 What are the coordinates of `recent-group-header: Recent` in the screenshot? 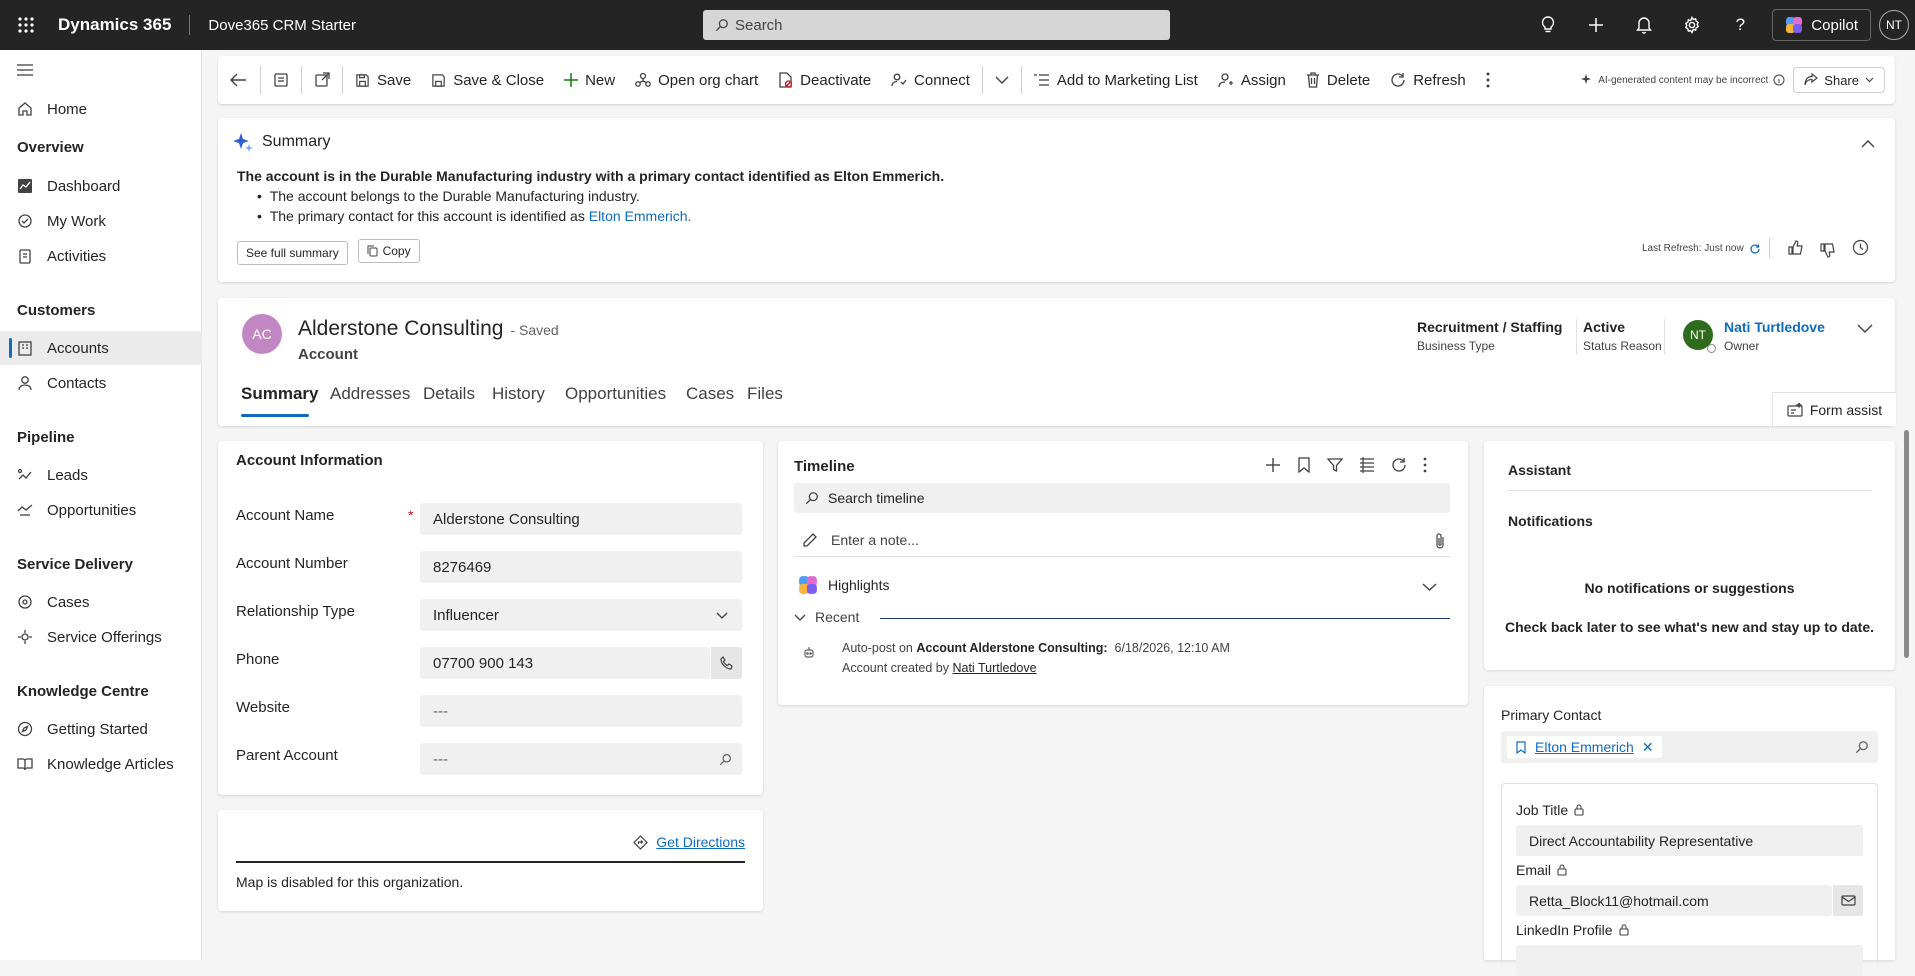 It's located at (826, 617).